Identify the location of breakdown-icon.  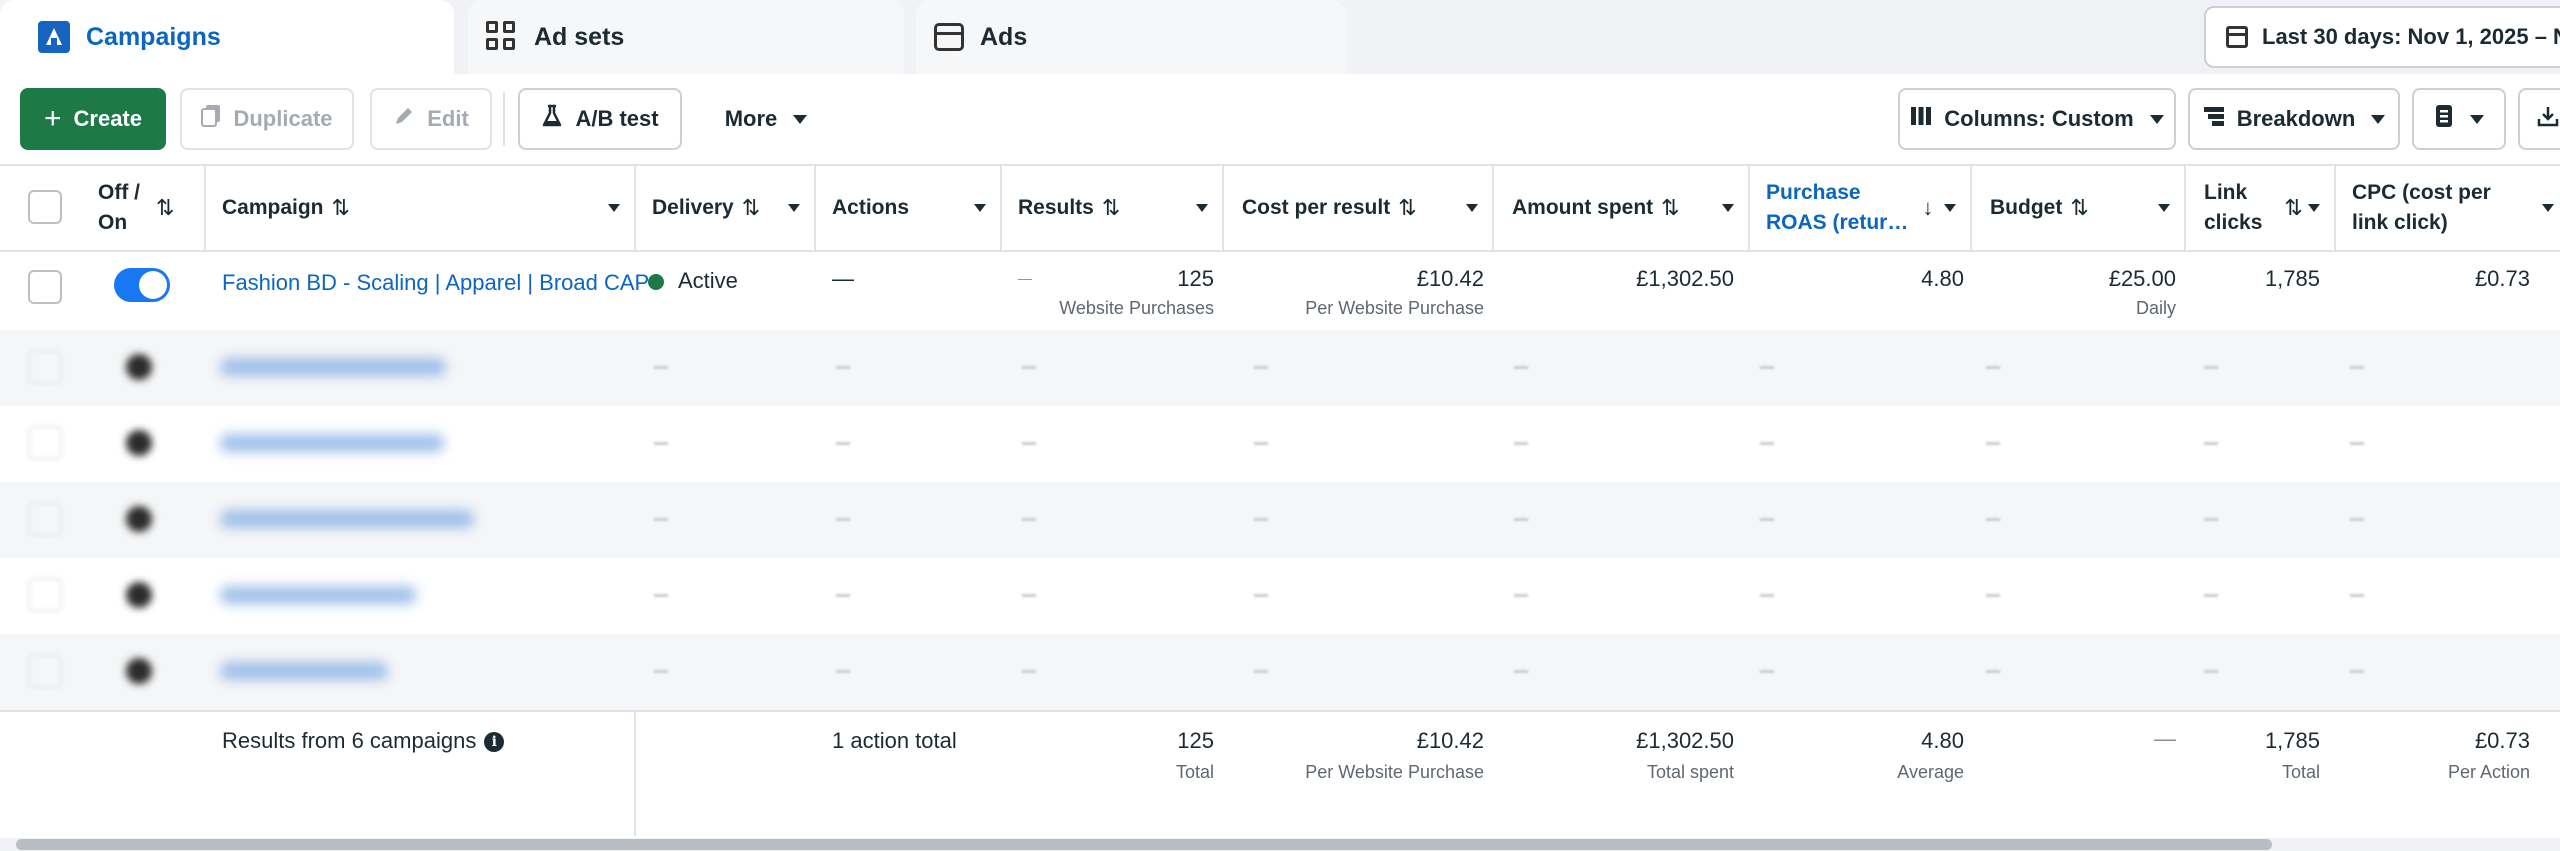
(2214, 119).